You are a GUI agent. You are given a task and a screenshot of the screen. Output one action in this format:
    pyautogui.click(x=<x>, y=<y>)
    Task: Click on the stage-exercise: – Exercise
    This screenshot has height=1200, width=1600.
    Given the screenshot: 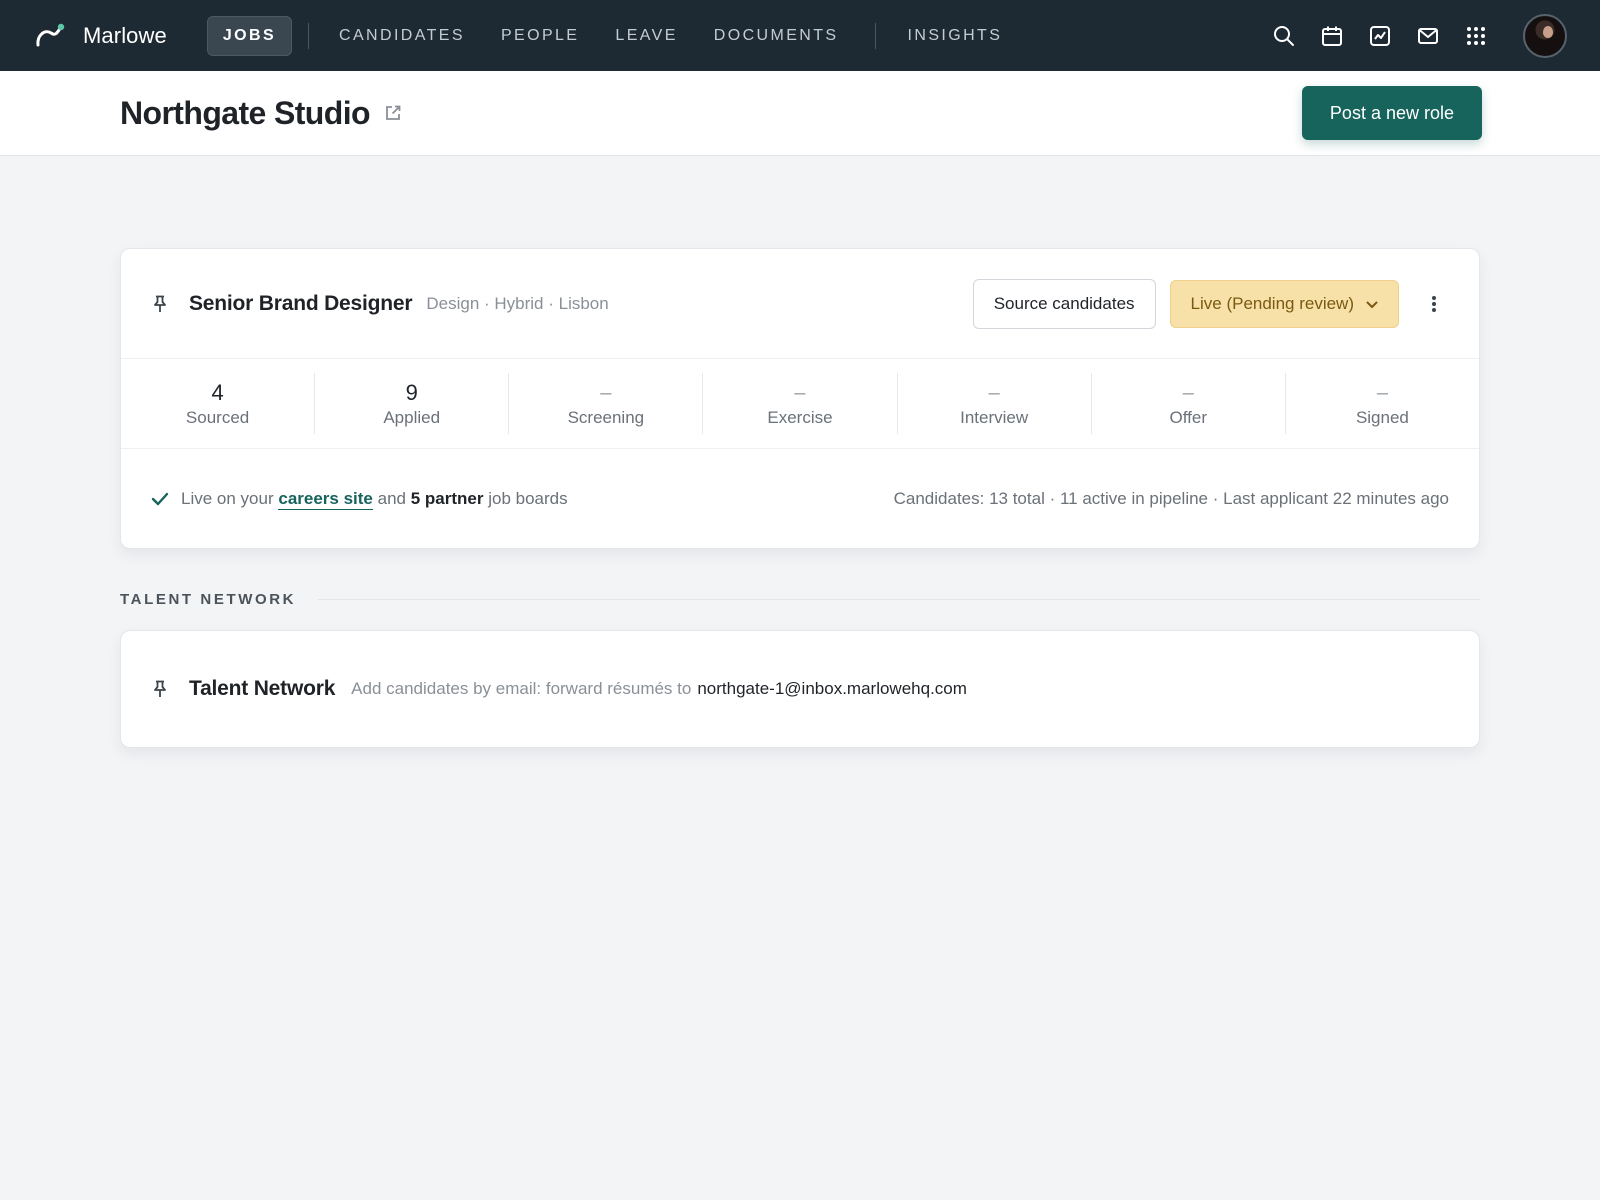 What is the action you would take?
    pyautogui.click(x=800, y=403)
    